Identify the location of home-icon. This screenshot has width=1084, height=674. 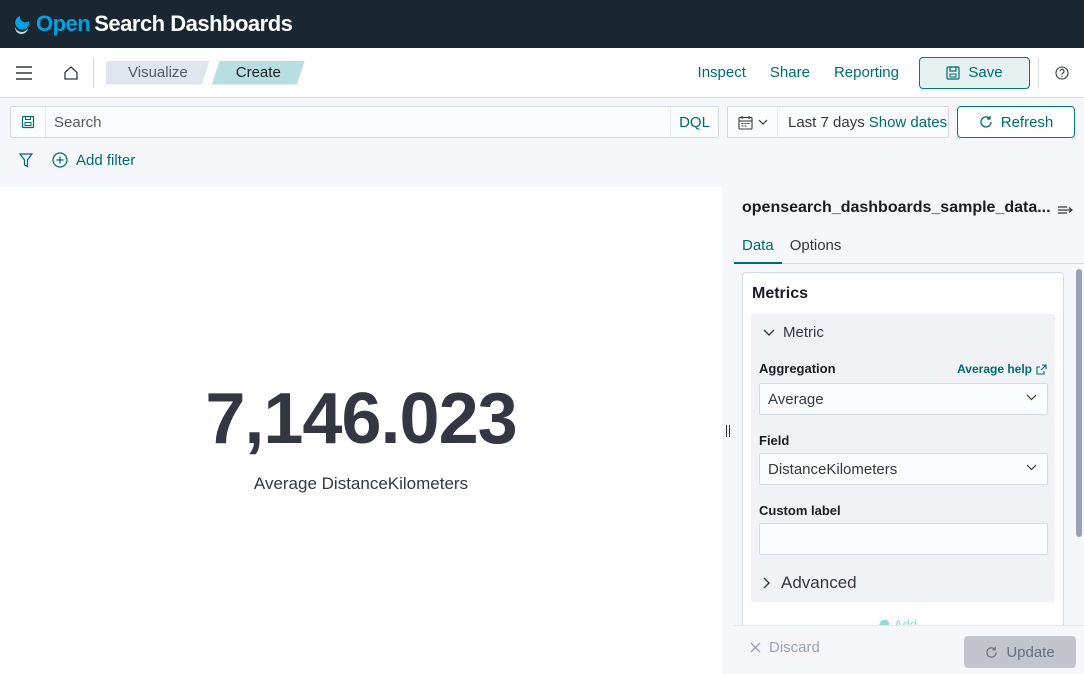
(70, 72).